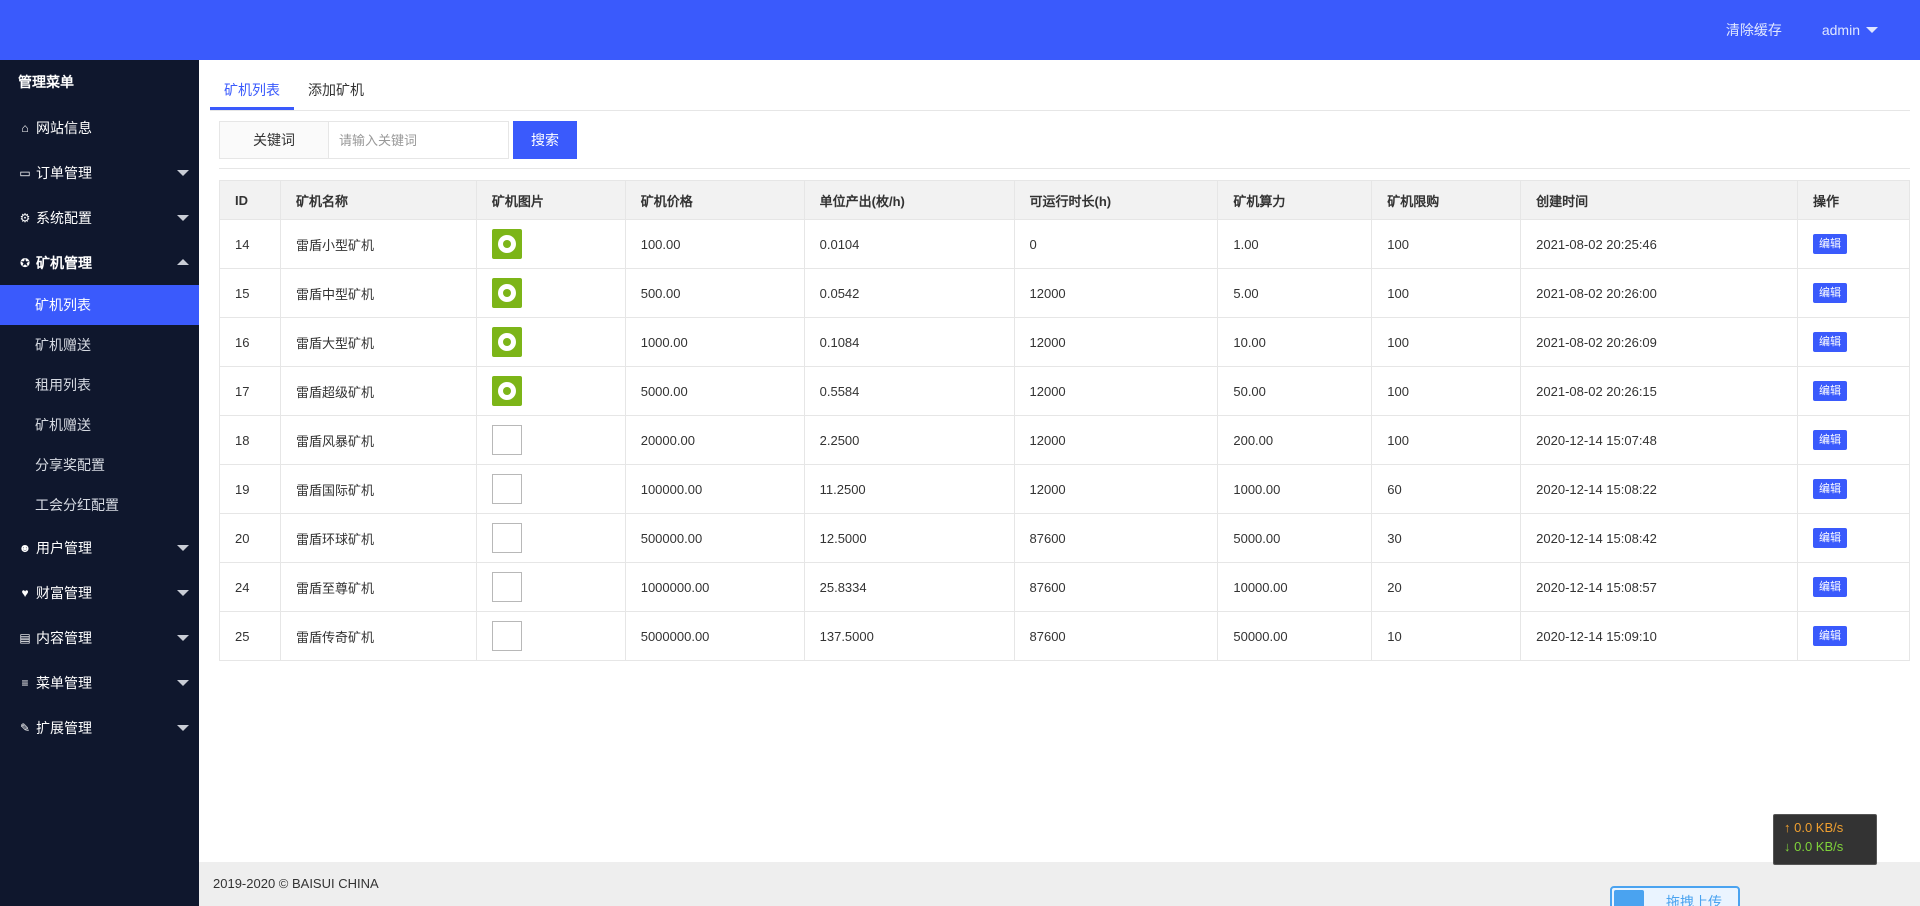 This screenshot has height=906, width=1920. What do you see at coordinates (1446, 636) in the screenshot?
I see `cell-limit: 10` at bounding box center [1446, 636].